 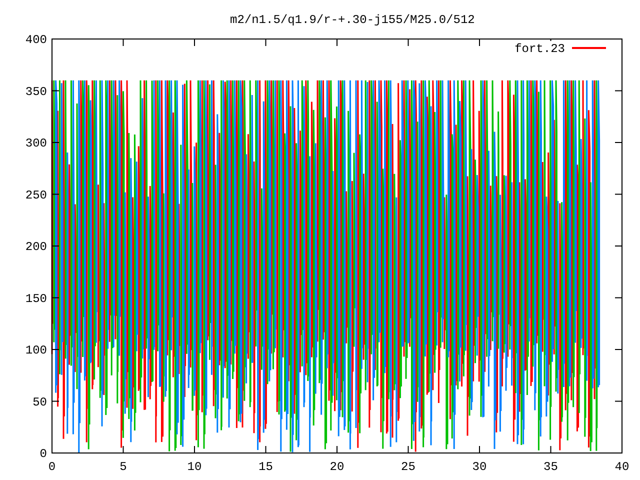 What do you see at coordinates (39, 402) in the screenshot?
I see `y-tick-label: 50` at bounding box center [39, 402].